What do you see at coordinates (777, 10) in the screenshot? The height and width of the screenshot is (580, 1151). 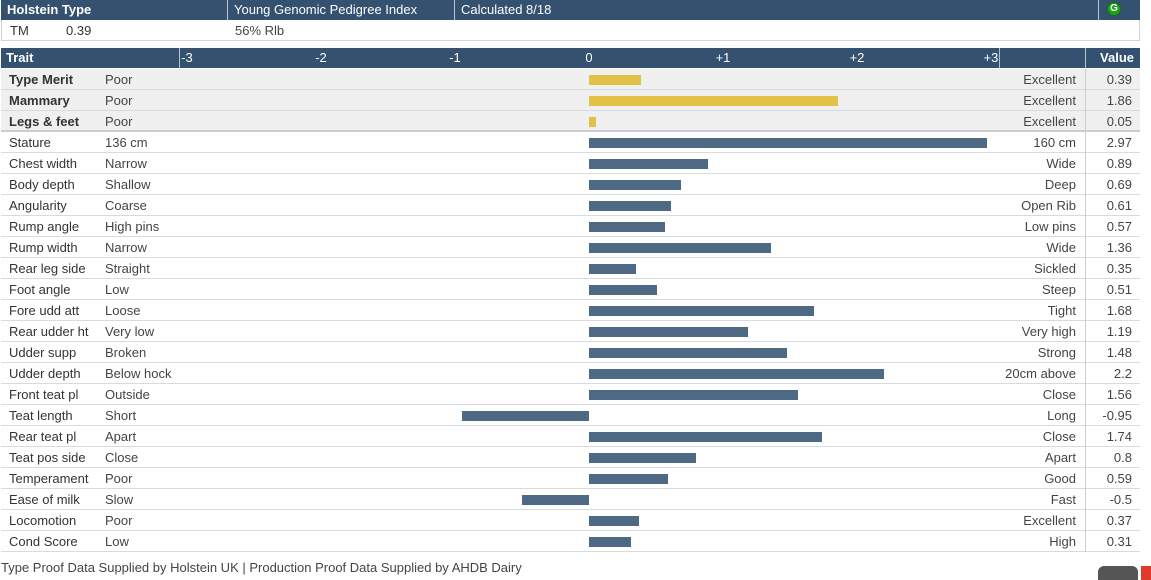 I see `calculated-date: Calculated 8/18` at bounding box center [777, 10].